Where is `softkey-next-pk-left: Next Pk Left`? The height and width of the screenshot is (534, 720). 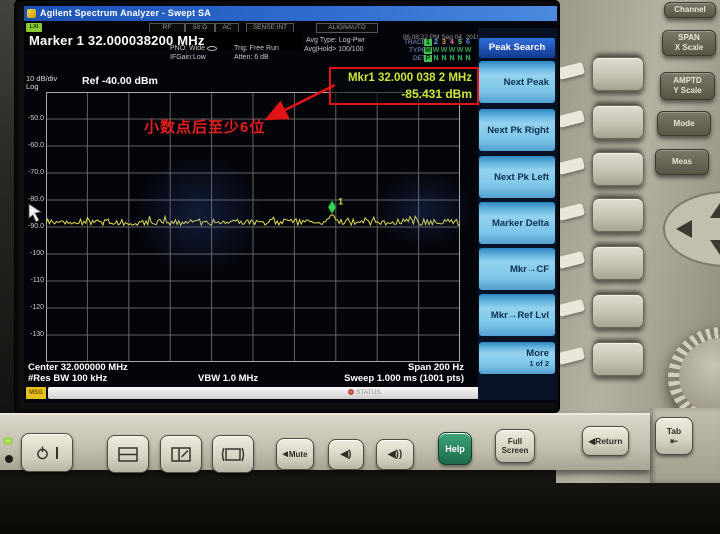 softkey-next-pk-left: Next Pk Left is located at coordinates (517, 177).